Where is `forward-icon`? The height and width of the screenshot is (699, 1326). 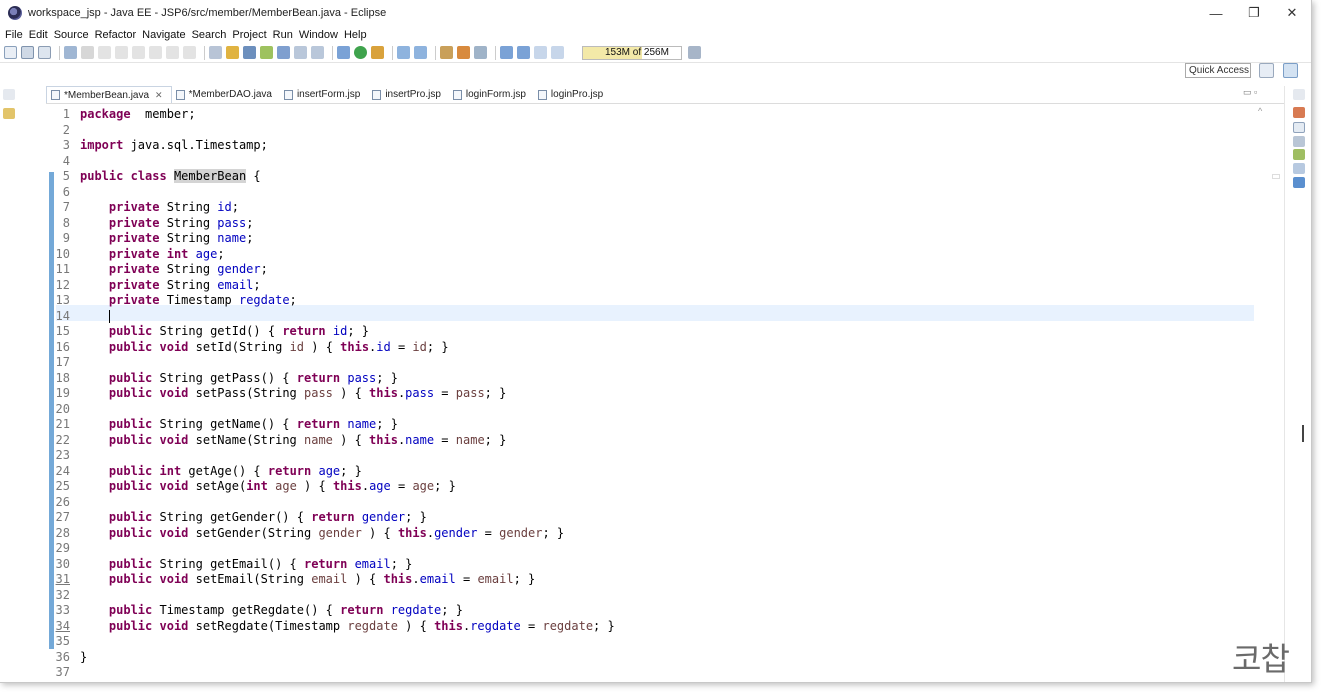
forward-icon is located at coordinates (557, 52).